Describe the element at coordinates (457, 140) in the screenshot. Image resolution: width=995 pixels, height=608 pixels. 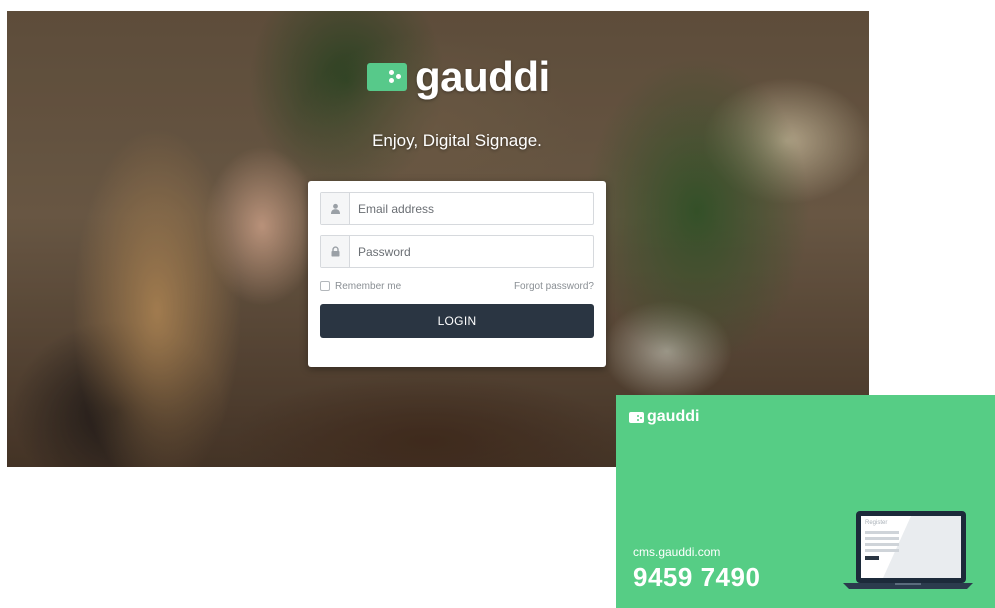
I see `tagline: Enjoy, Digital Signage.` at that location.